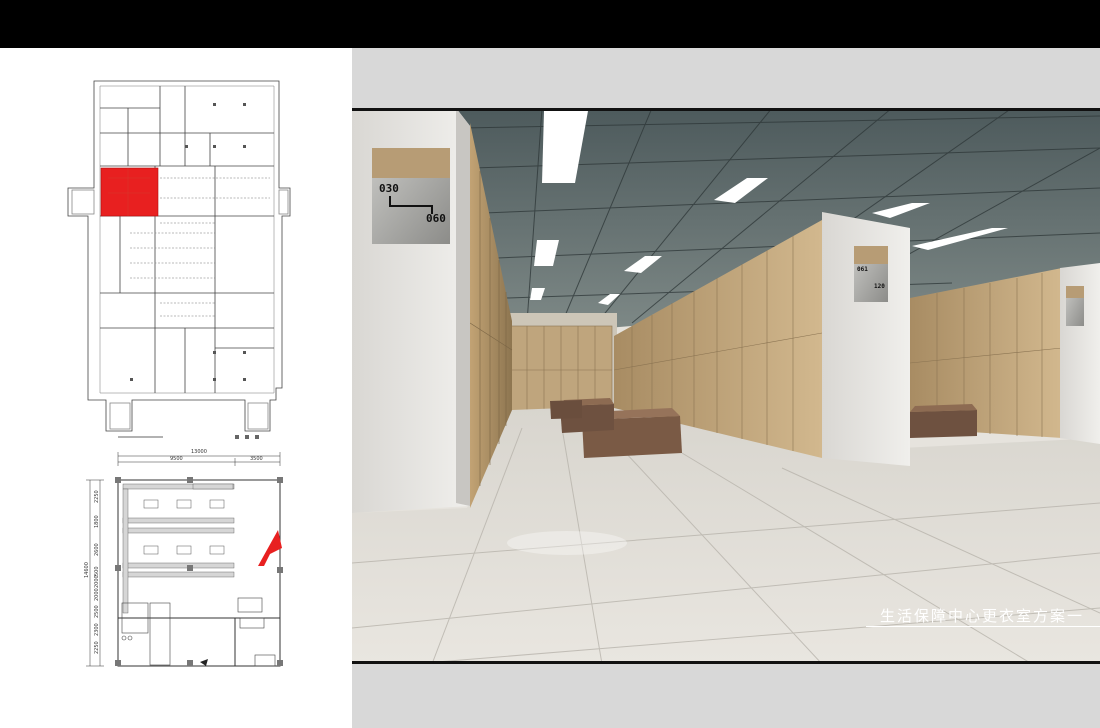  I want to click on sign-middle-to: 120, so click(879, 286).